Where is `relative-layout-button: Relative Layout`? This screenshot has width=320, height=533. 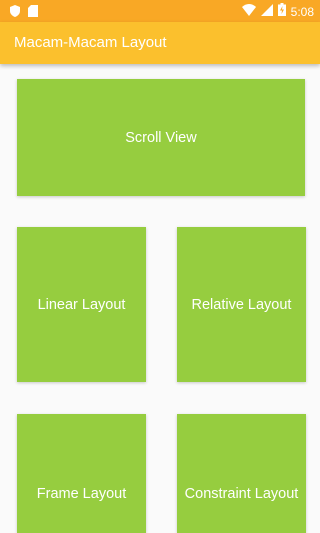
relative-layout-button: Relative Layout is located at coordinates (241, 304).